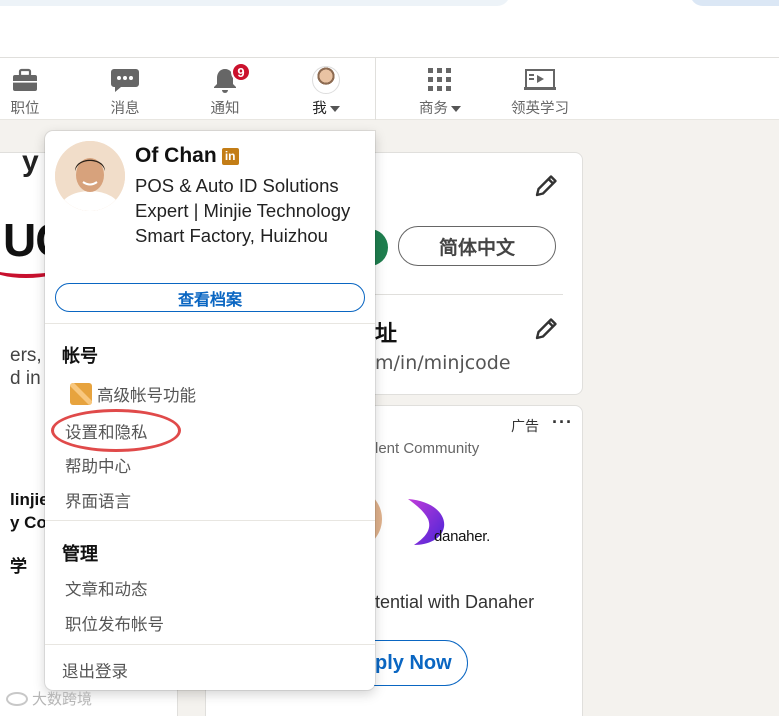 The width and height of the screenshot is (779, 716). I want to click on nav-item-me: 我, so click(326, 89).